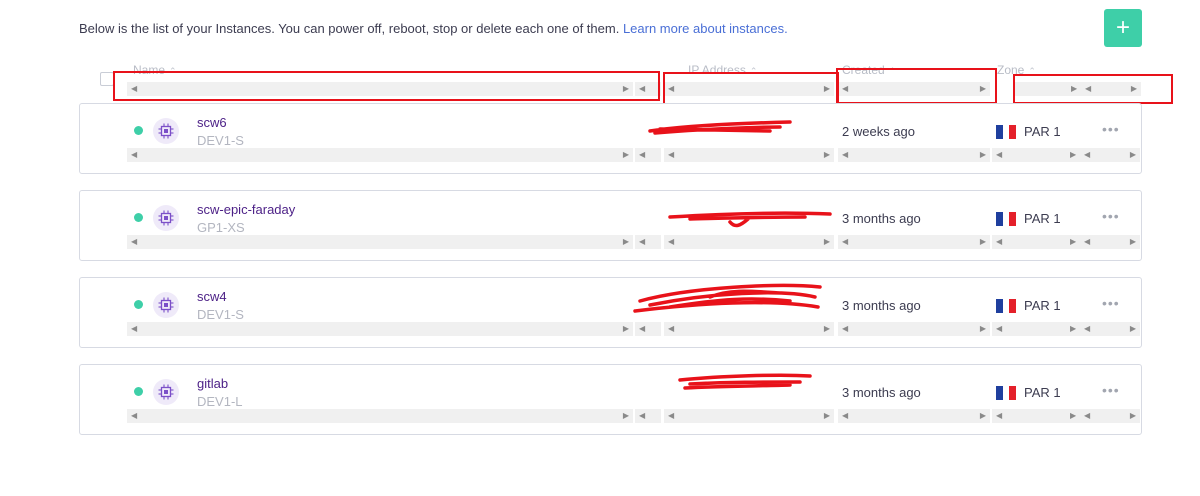 The width and height of the screenshot is (1200, 496). Describe the element at coordinates (107, 79) in the screenshot. I see `select-all-checkbox` at that location.